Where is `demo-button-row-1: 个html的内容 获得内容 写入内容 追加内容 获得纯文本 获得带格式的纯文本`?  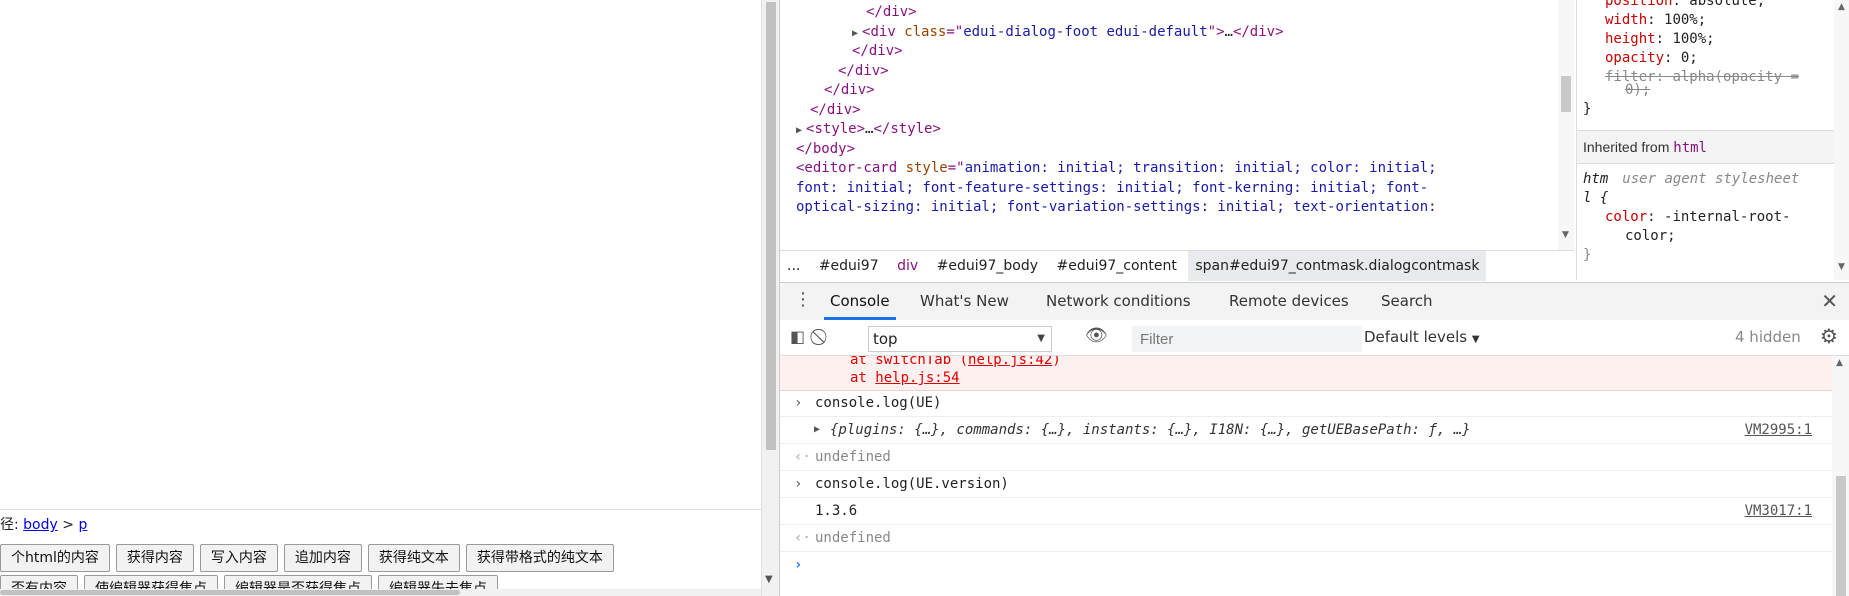
demo-button-row-1: 个html的内容 获得内容 写入内容 追加内容 获得纯文本 获得带格式的纯文本 is located at coordinates (310, 558).